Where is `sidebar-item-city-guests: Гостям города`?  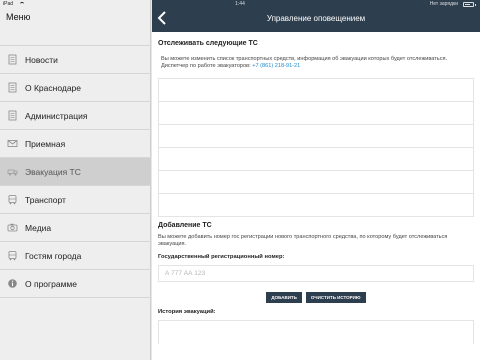
sidebar-item-city-guests: Гостям города is located at coordinates (75, 256).